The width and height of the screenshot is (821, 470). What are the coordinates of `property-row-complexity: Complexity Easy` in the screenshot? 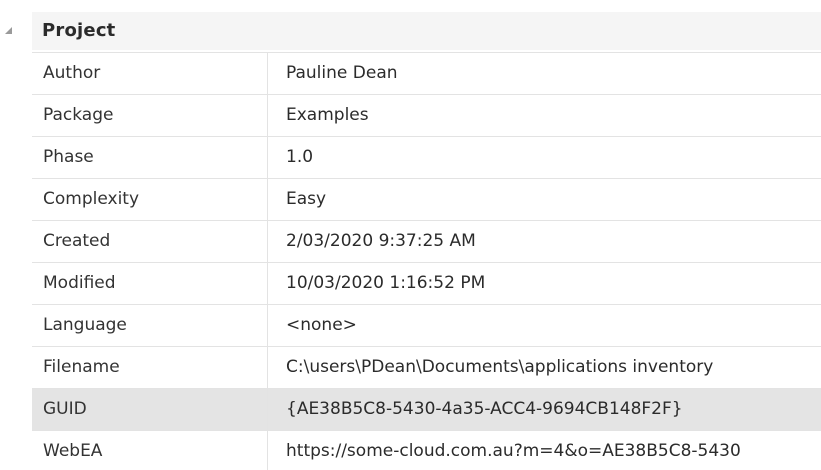 It's located at (426, 200).